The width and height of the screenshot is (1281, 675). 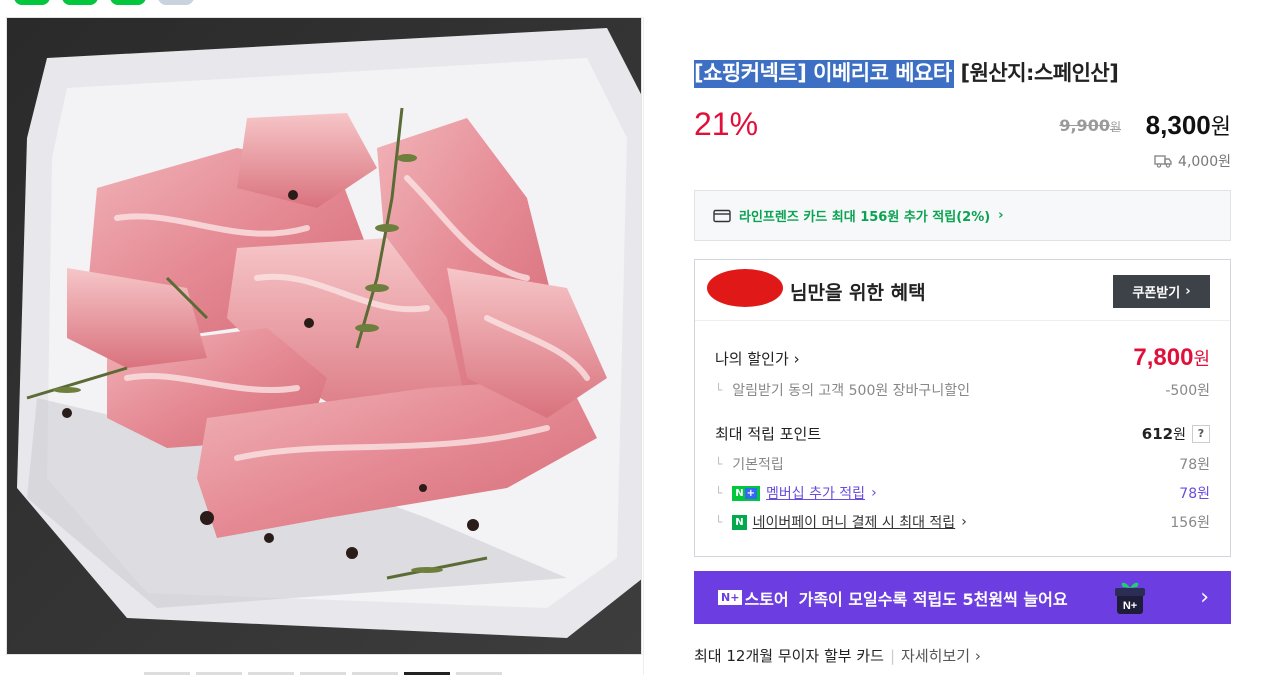 I want to click on membership-points: └ N + 멤버십 추가 적립 ›, so click(x=796, y=493).